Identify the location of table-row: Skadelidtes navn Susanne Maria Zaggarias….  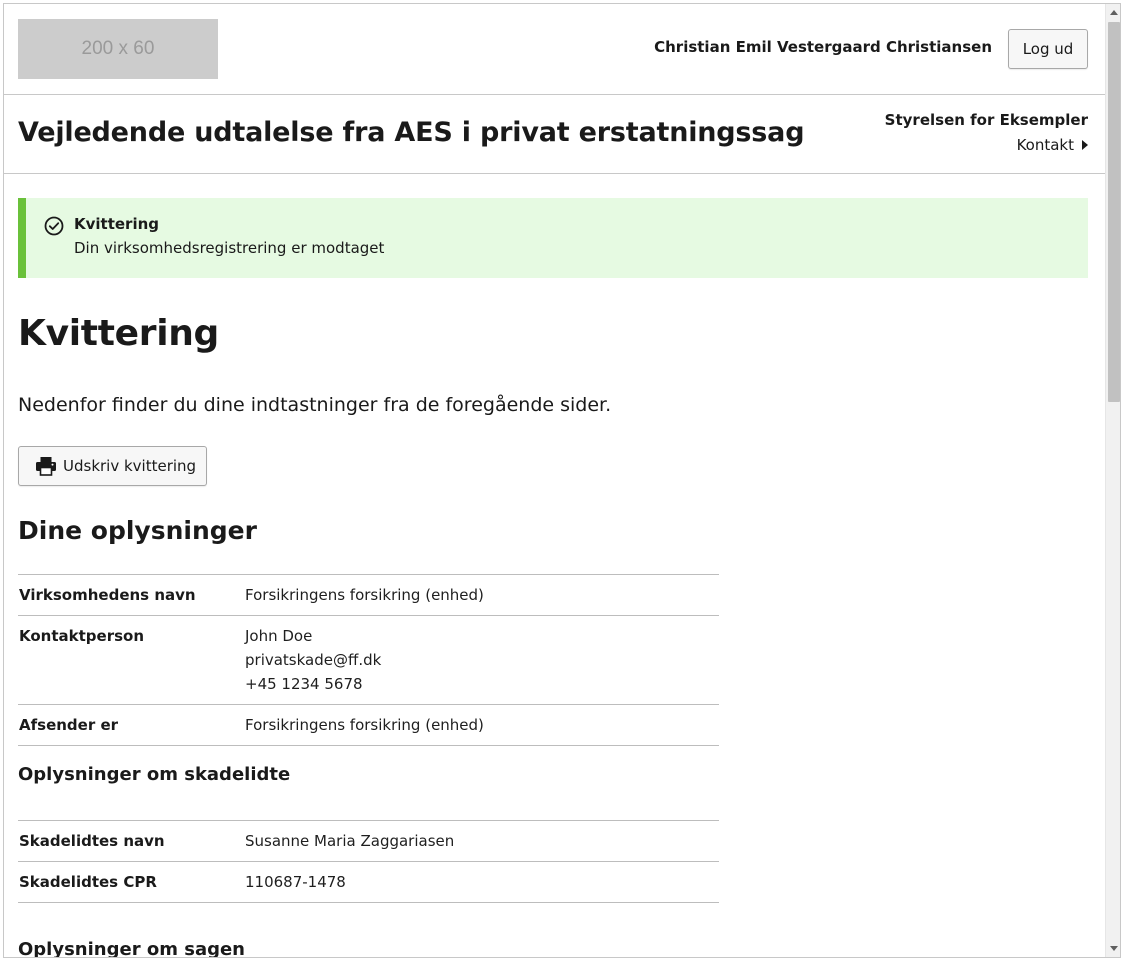
(368, 841).